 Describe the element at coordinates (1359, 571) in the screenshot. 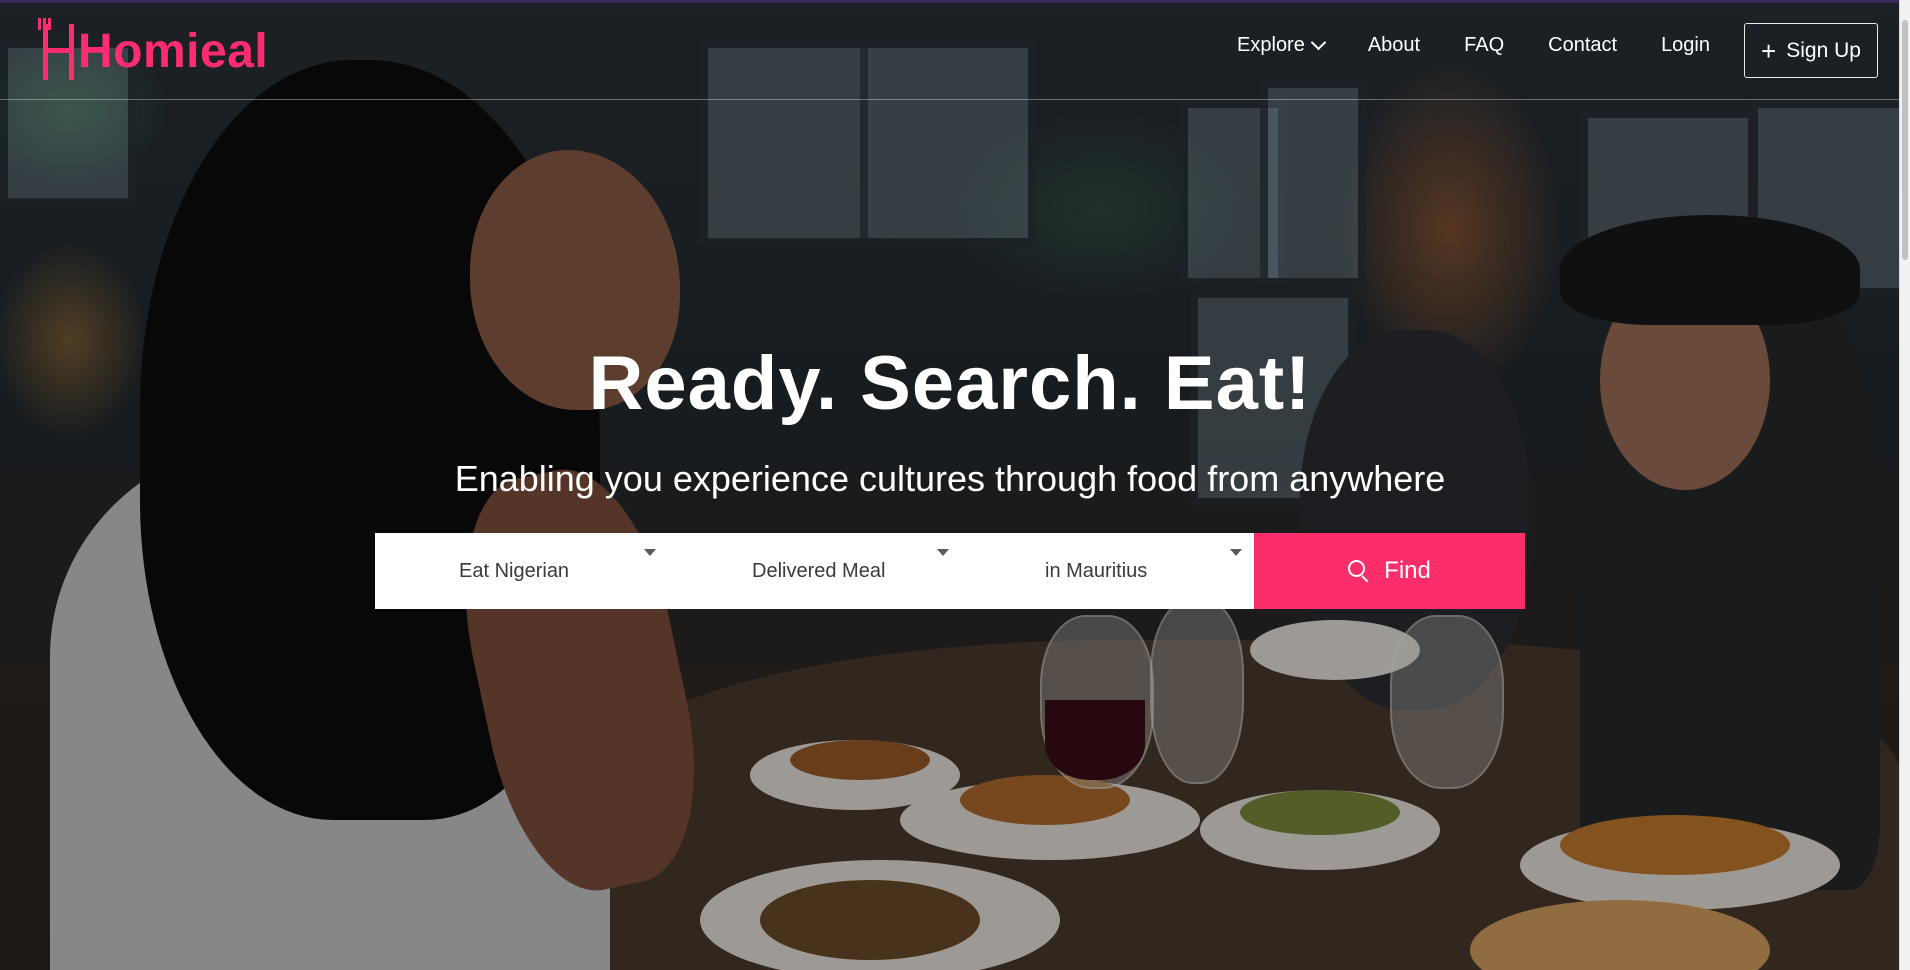

I see `search-icon` at that location.